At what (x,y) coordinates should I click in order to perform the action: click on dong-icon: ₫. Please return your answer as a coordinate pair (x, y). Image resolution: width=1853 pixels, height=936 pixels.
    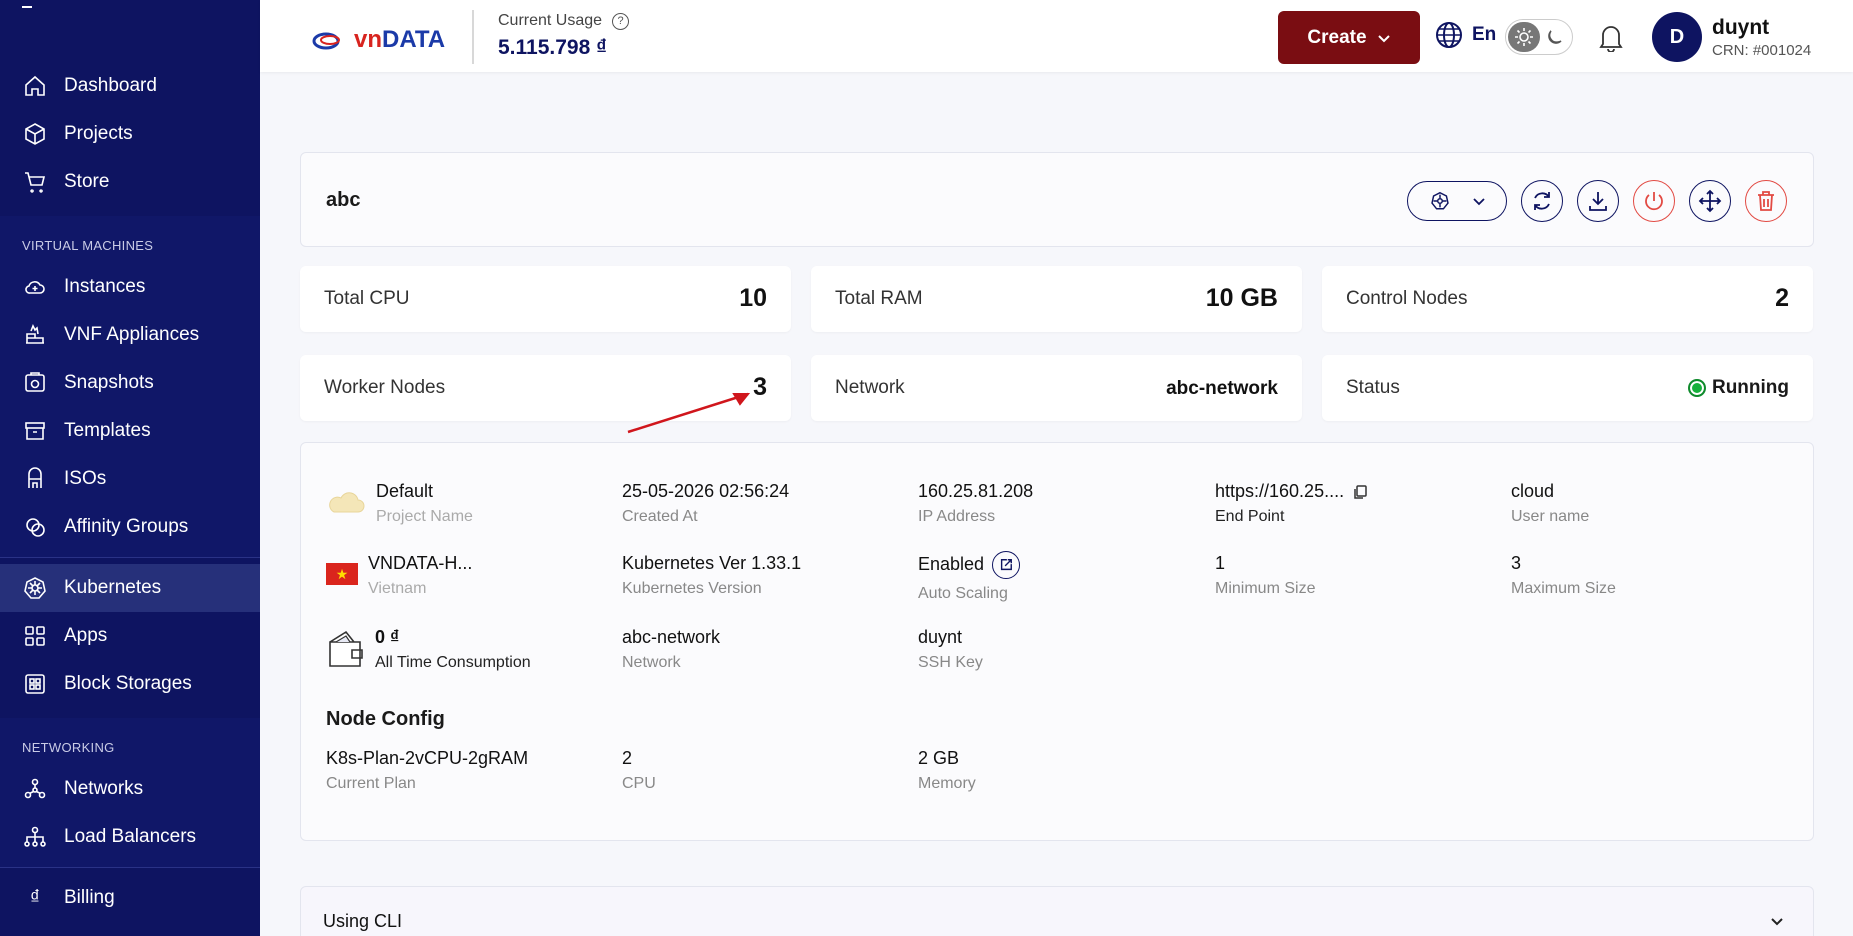
    Looking at the image, I should click on (35, 897).